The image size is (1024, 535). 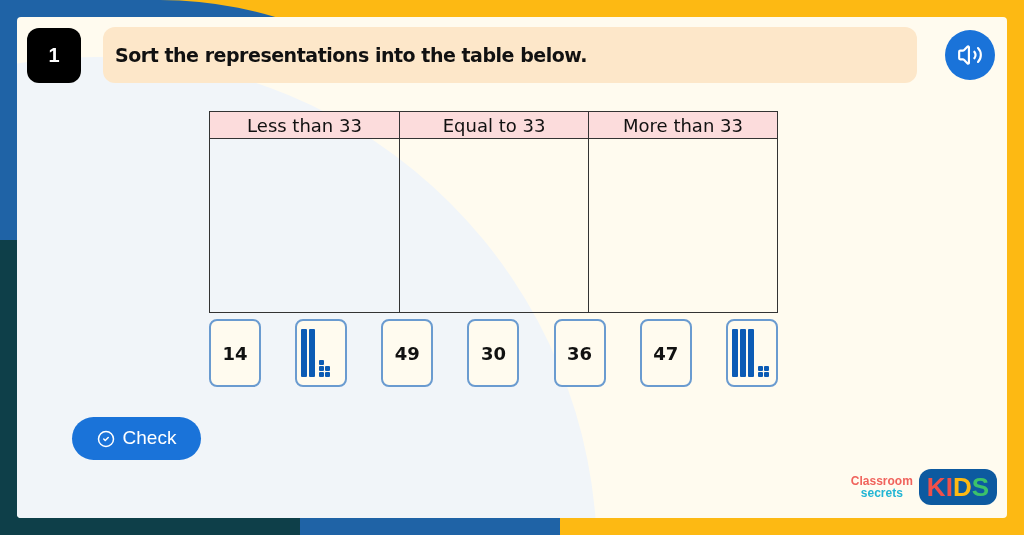 I want to click on number-card: 36, so click(x=579, y=353).